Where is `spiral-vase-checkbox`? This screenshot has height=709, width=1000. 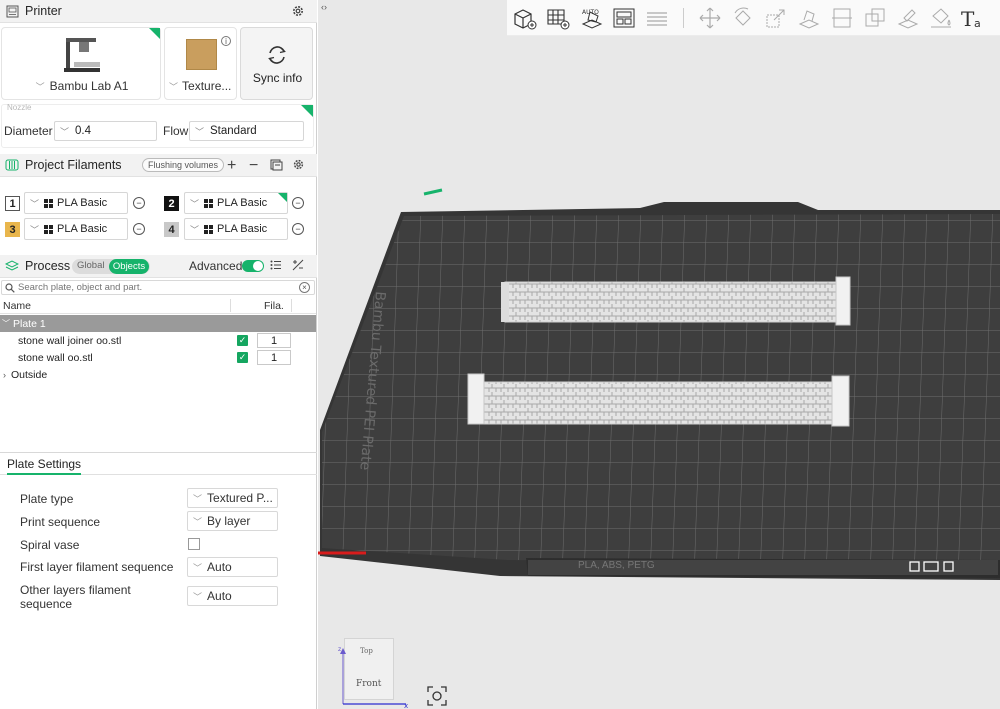
spiral-vase-checkbox is located at coordinates (194, 544).